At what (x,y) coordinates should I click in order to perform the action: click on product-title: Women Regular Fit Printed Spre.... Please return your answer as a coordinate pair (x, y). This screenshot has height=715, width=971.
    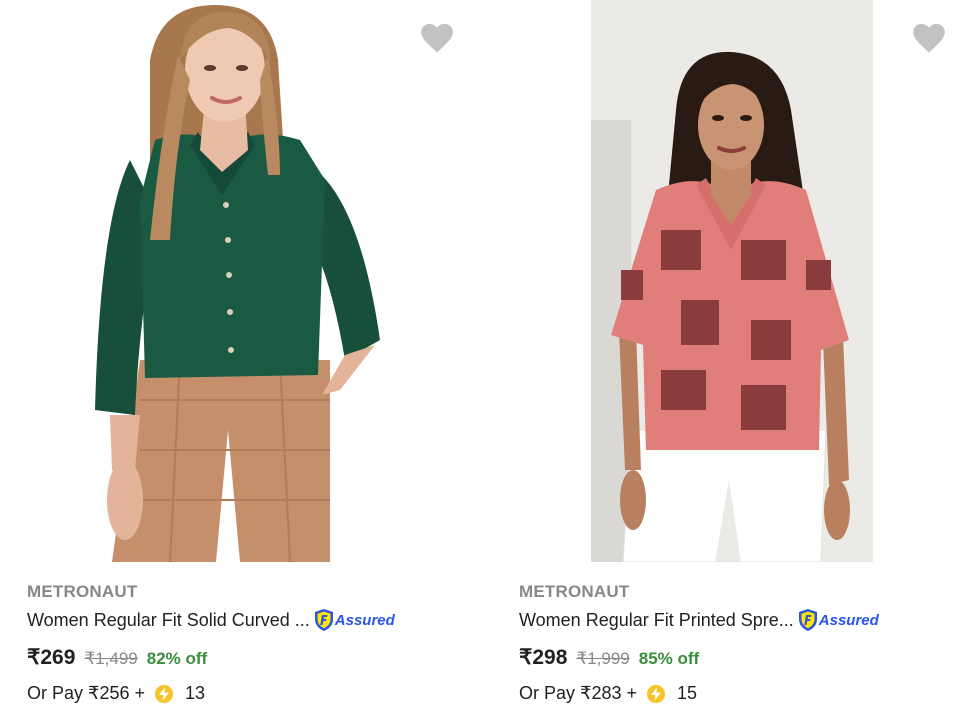
    Looking at the image, I should click on (656, 620).